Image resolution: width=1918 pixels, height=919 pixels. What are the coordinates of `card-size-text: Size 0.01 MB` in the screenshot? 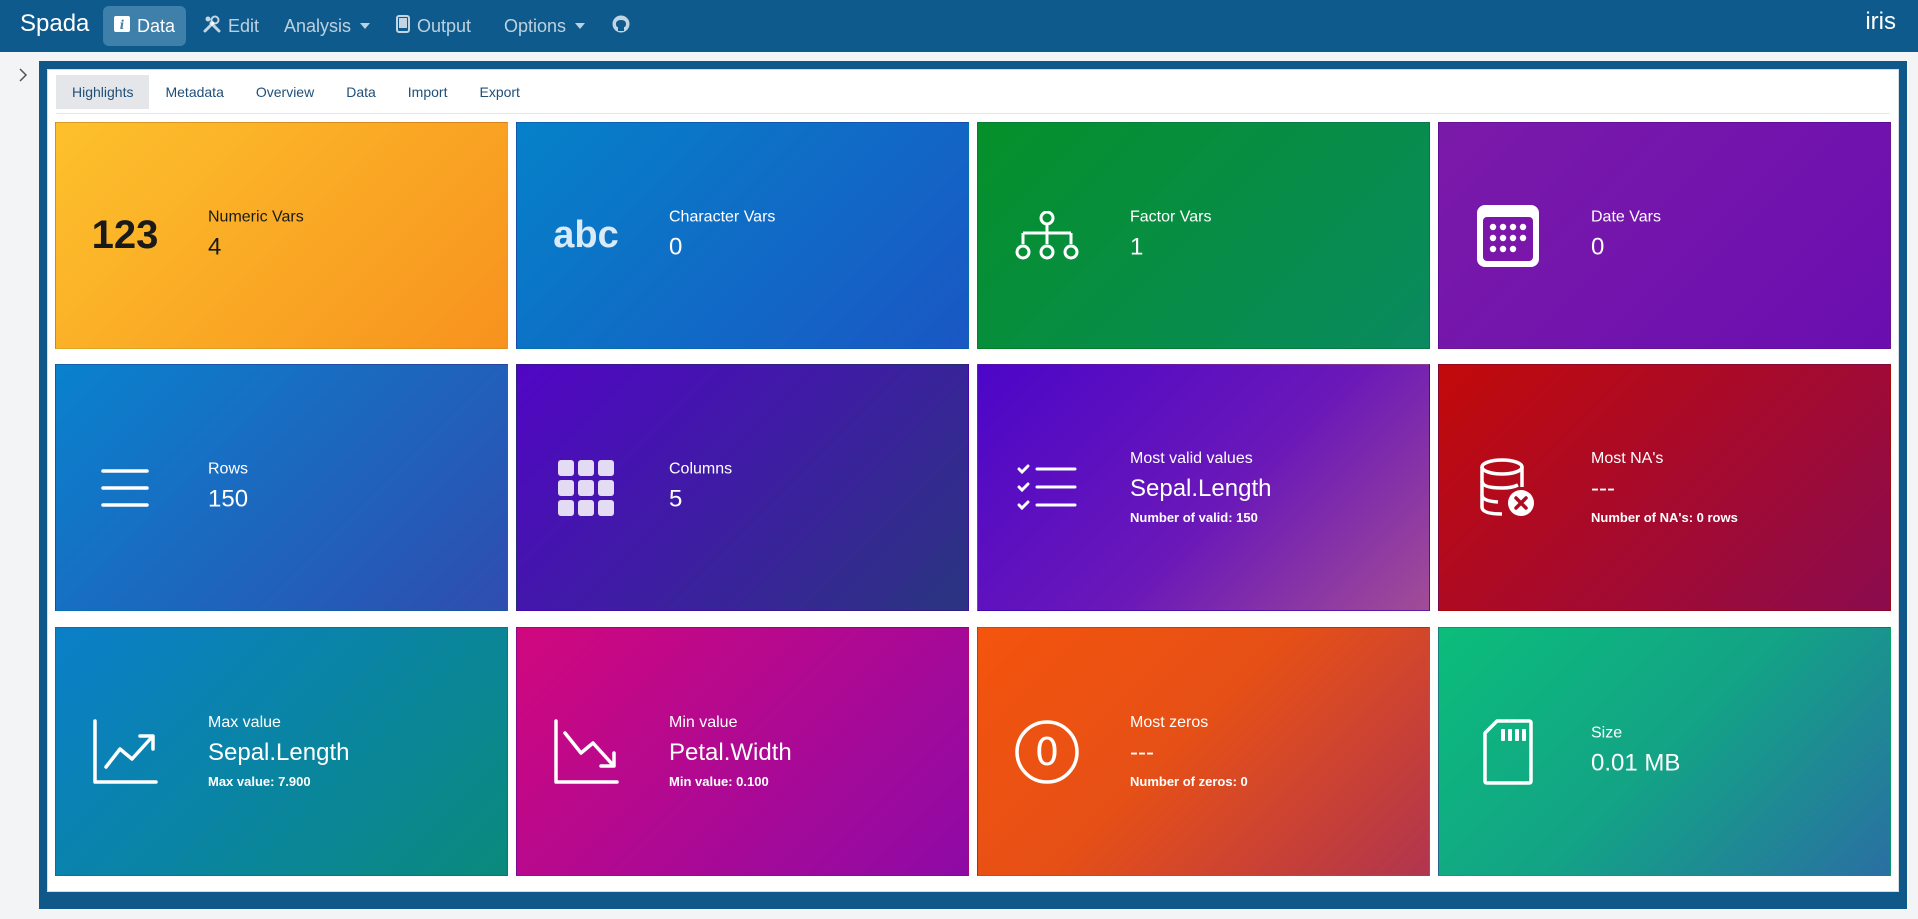 It's located at (1635, 751).